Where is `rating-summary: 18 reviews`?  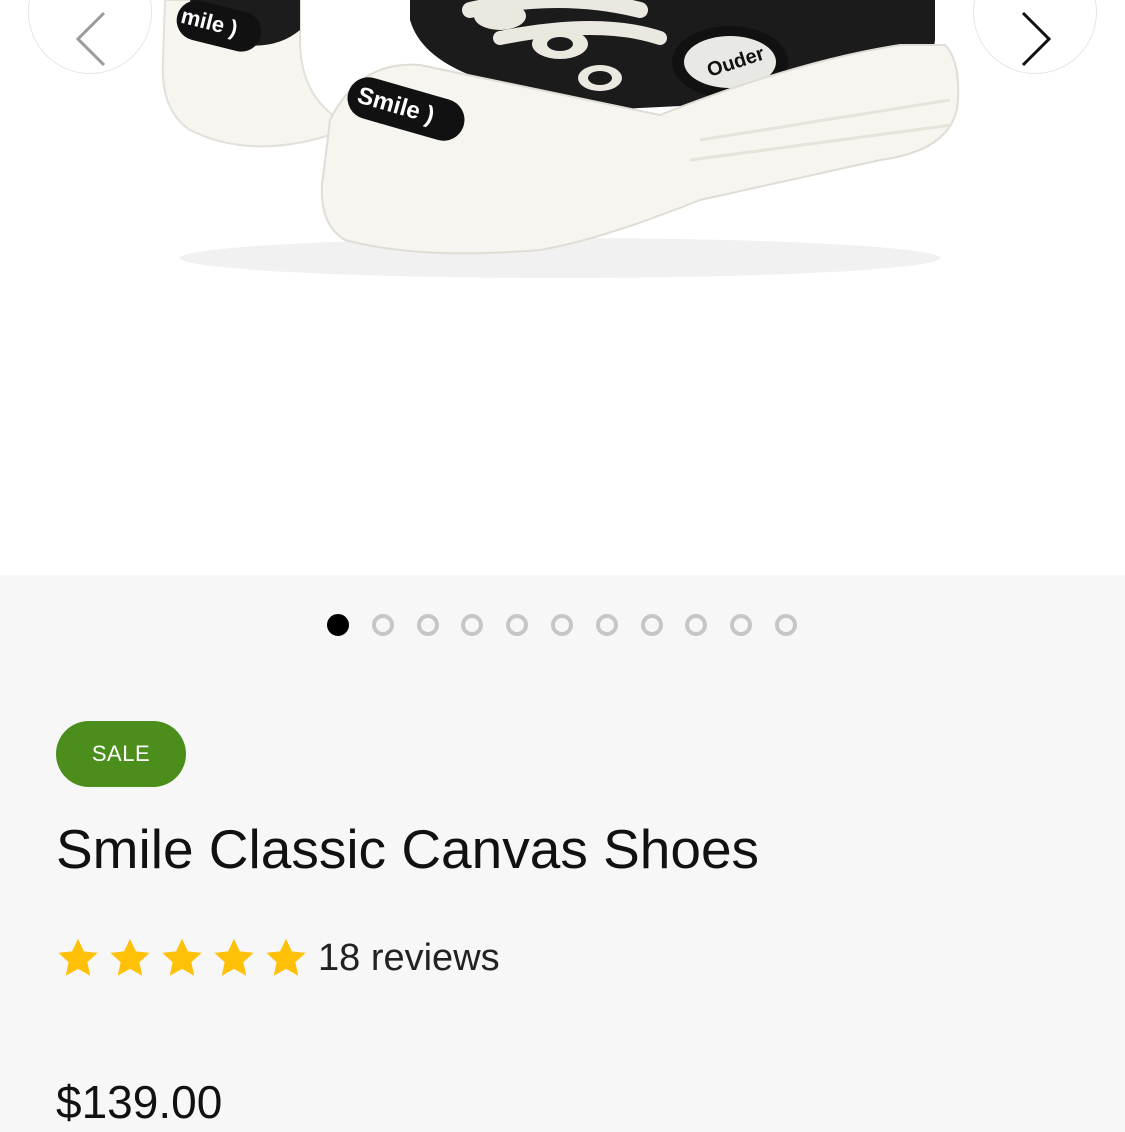
rating-summary: 18 reviews is located at coordinates (278, 958).